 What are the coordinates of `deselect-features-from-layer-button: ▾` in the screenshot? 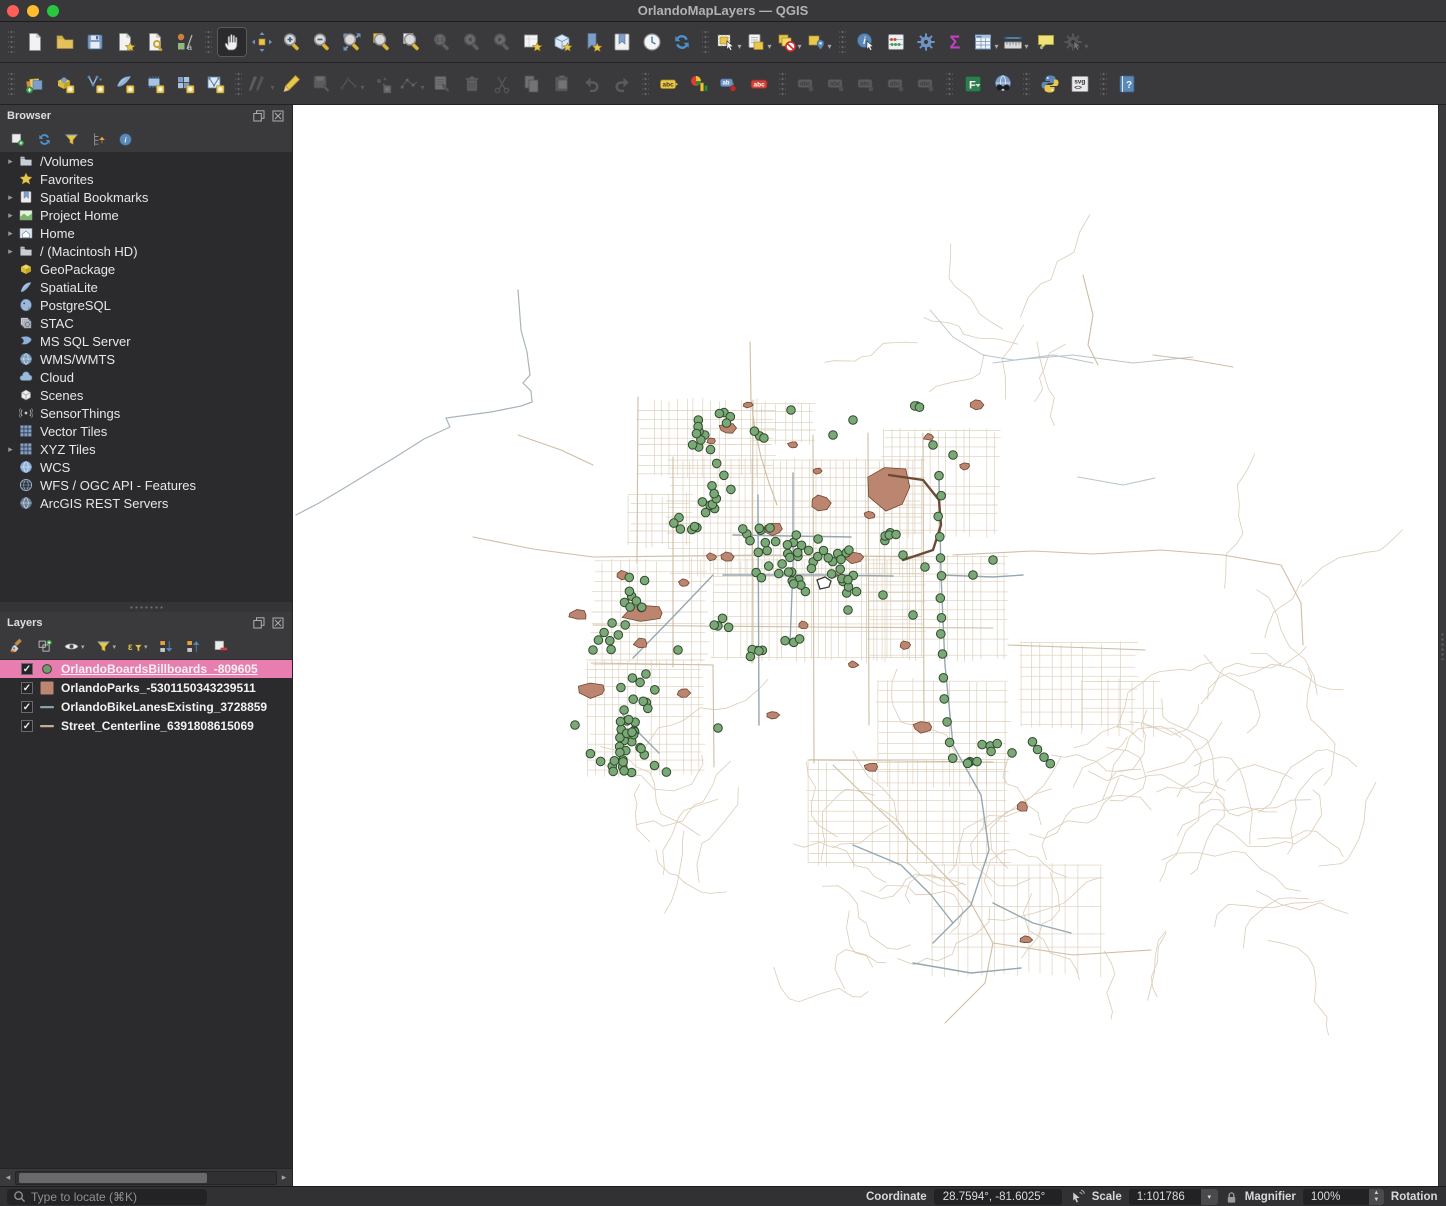 It's located at (819, 42).